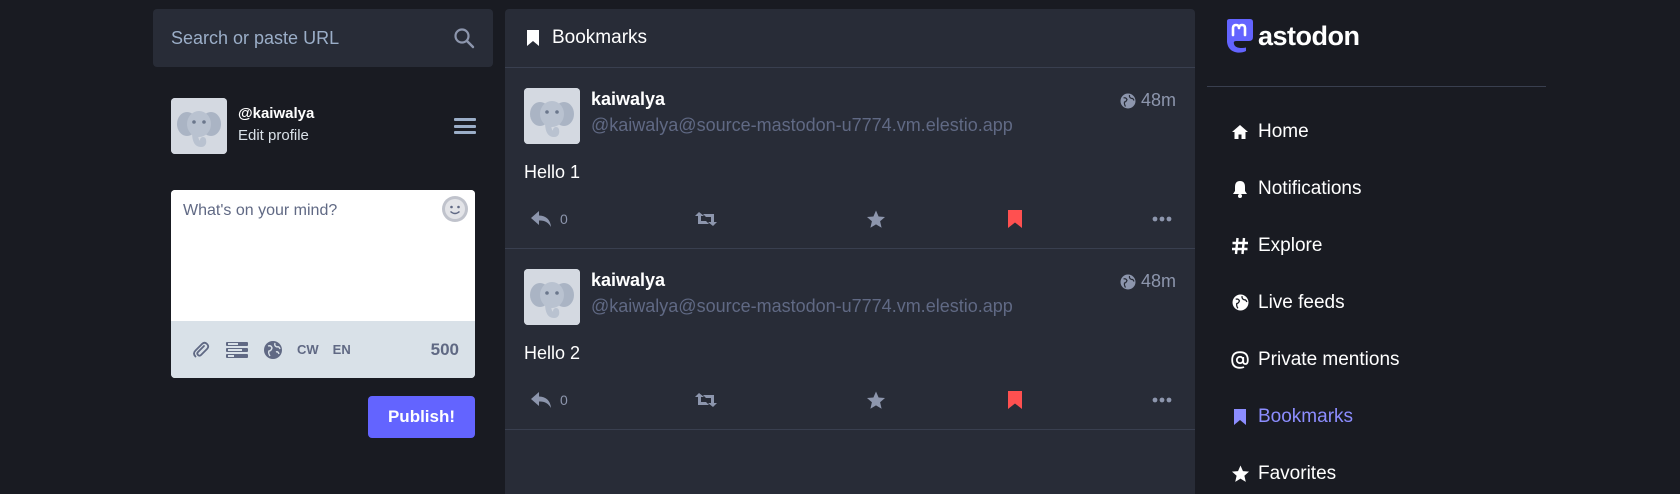 The image size is (1680, 494). Describe the element at coordinates (600, 37) in the screenshot. I see `column-title: Bookmarks` at that location.